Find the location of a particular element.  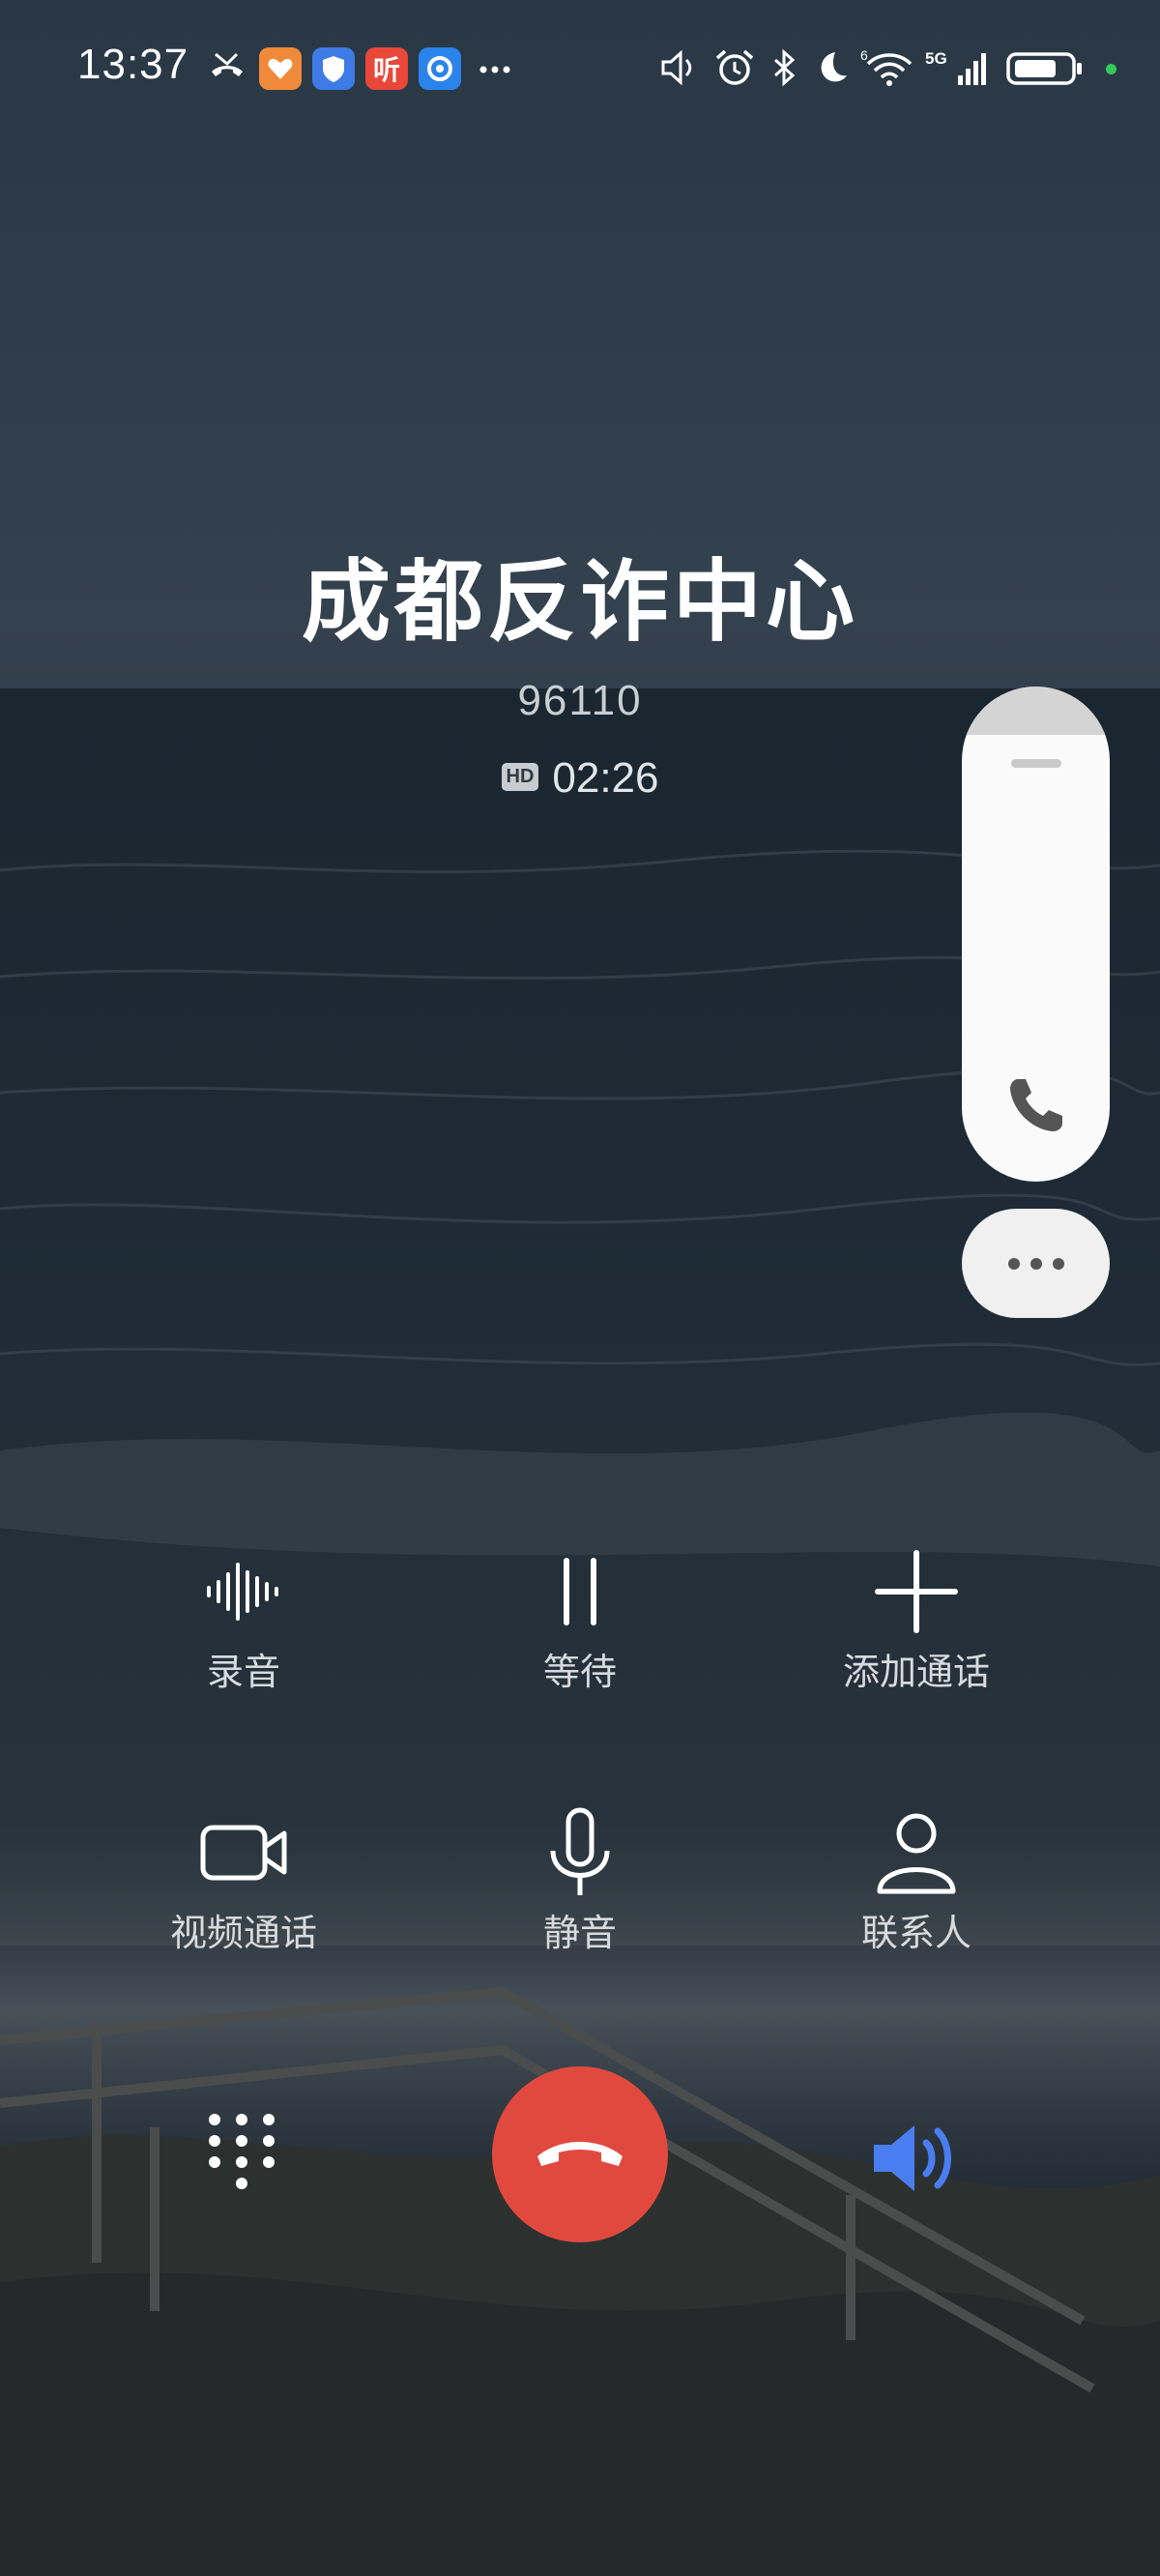

app-browser-icon is located at coordinates (440, 68).